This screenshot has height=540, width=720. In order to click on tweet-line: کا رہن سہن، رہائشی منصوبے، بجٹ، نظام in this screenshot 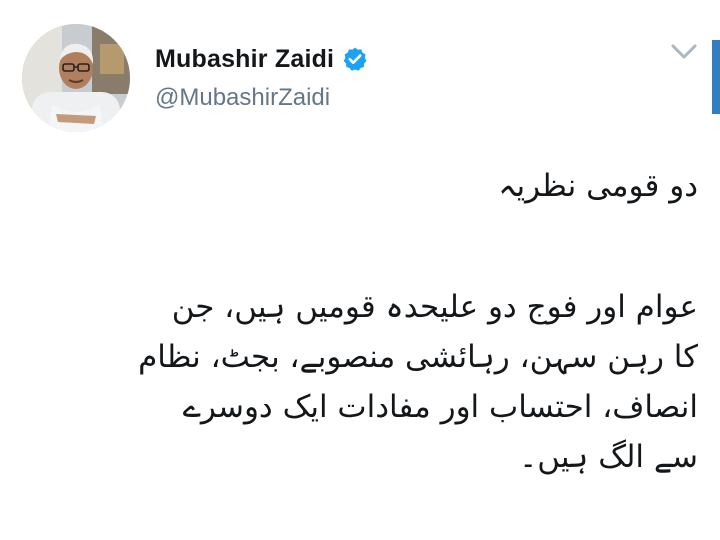, I will do `click(418, 357)`.